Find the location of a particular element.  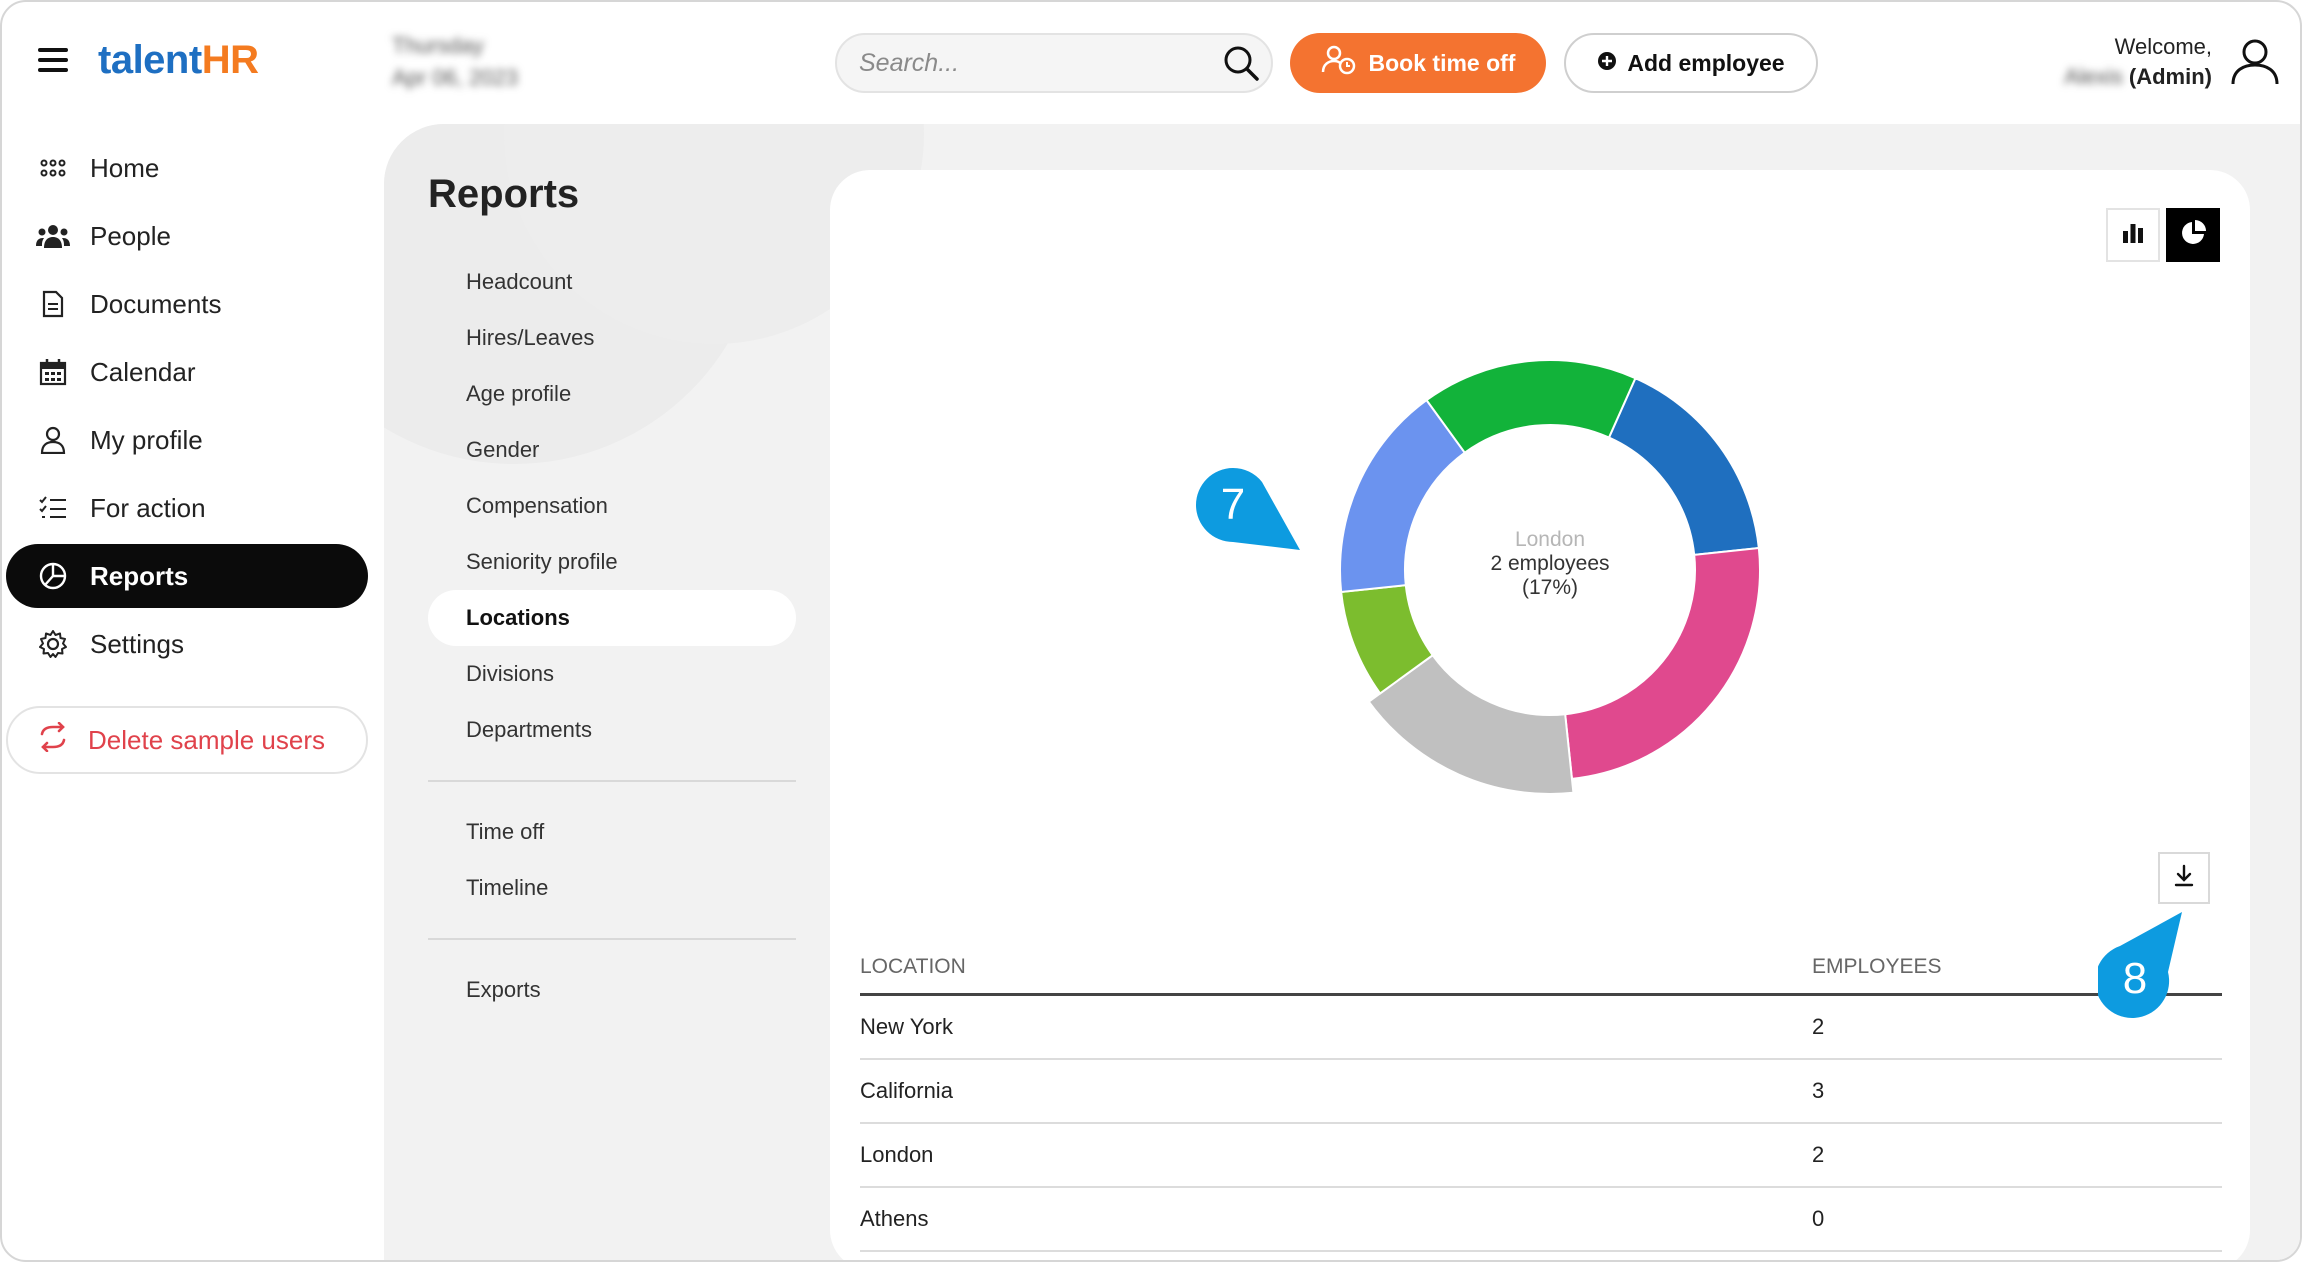

callout-marker-7: 7 is located at coordinates (1251, 515).